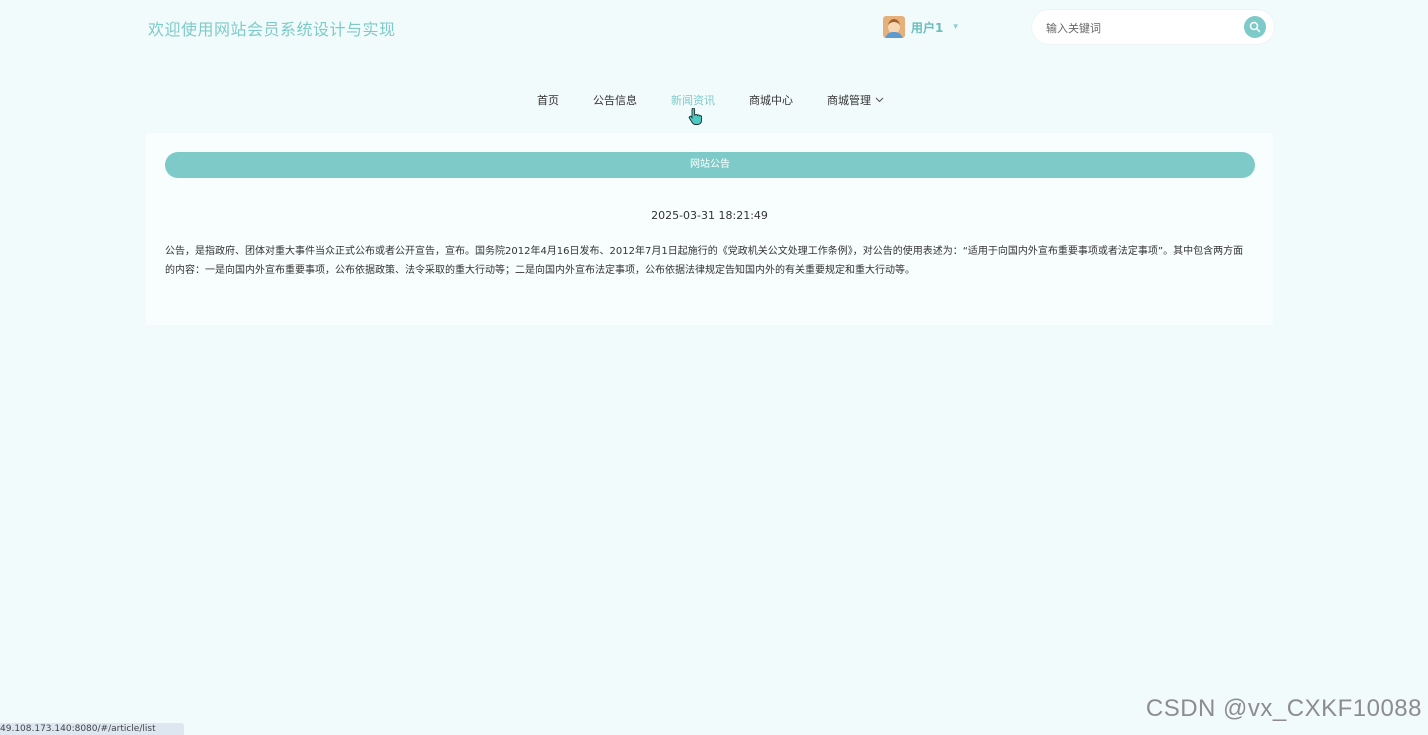 Image resolution: width=1428 pixels, height=735 pixels. Describe the element at coordinates (615, 100) in the screenshot. I see `nav-item-announcements: 公告信息` at that location.